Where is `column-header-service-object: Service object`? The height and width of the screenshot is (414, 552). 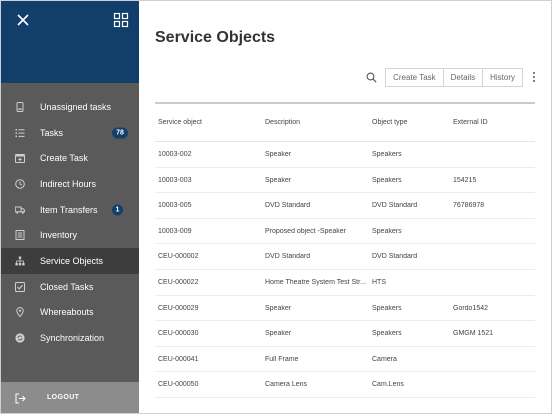 column-header-service-object: Service object is located at coordinates (208, 122).